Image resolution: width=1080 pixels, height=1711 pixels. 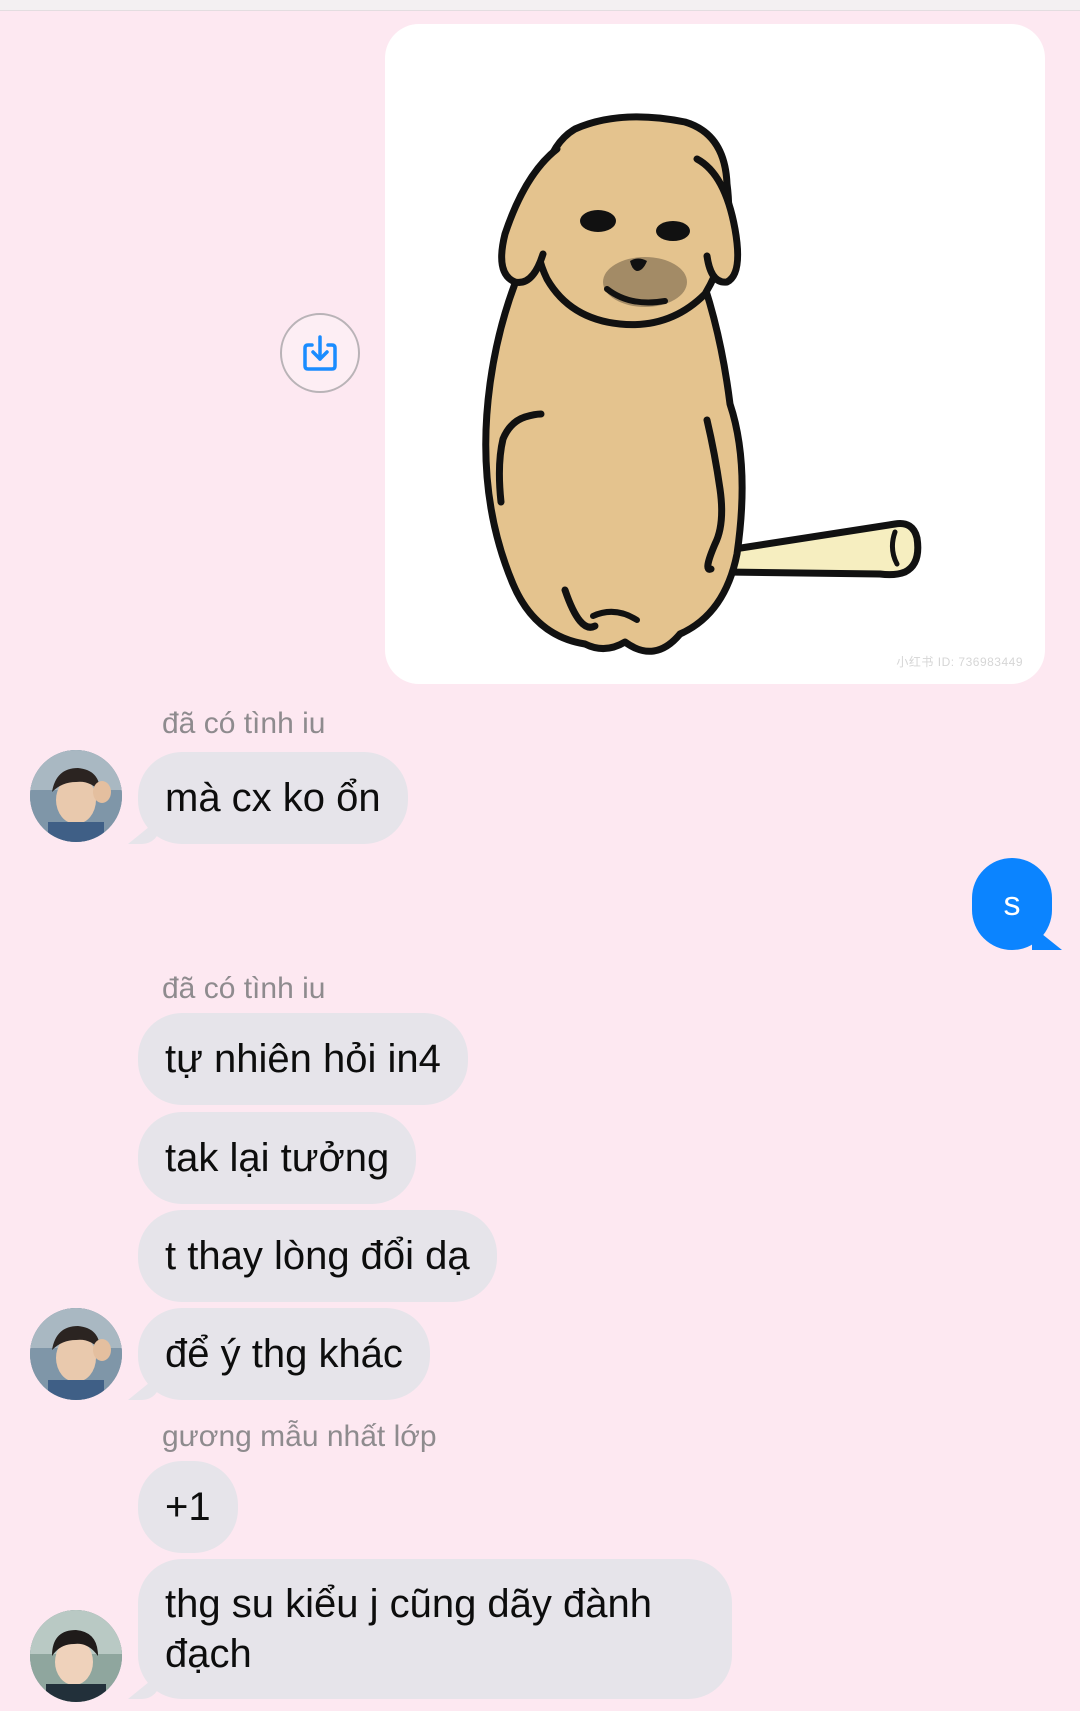 What do you see at coordinates (273, 798) in the screenshot?
I see `message-bubble: mà cx ko ổn` at bounding box center [273, 798].